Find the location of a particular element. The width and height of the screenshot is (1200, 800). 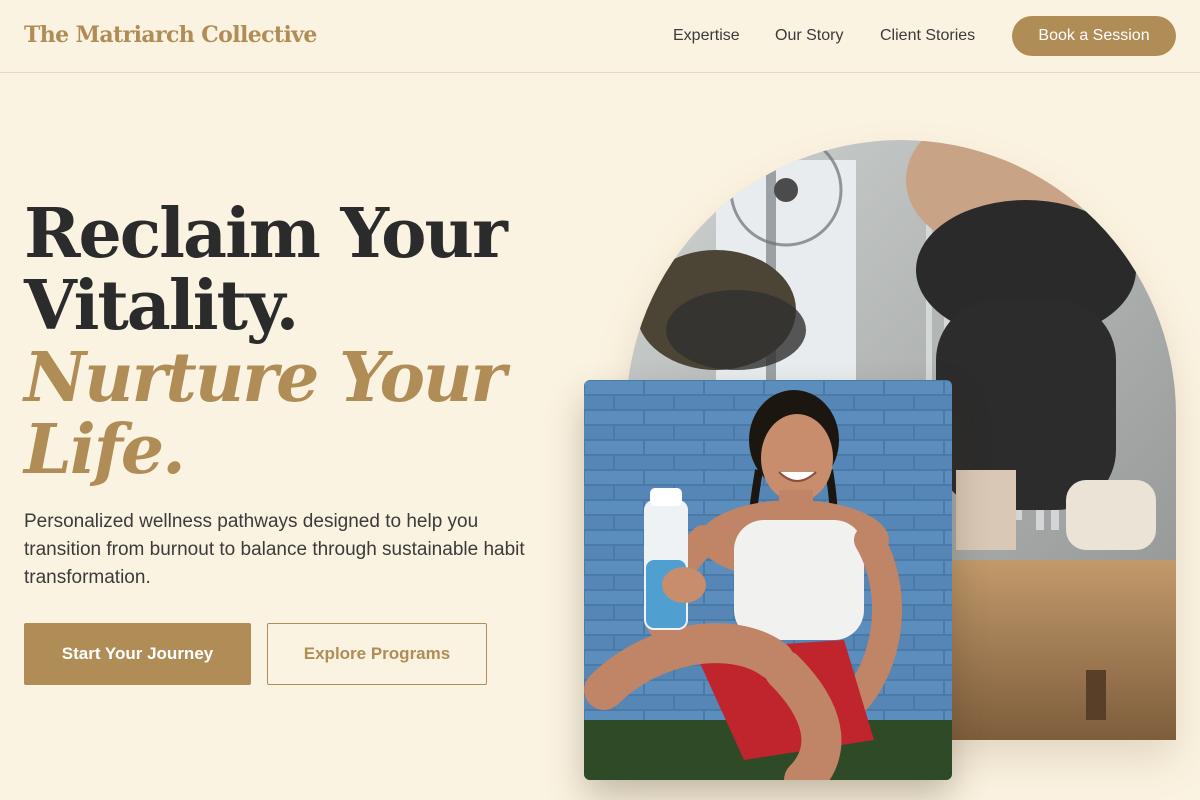

explore-programs-button: Explore Programs is located at coordinates (377, 654).